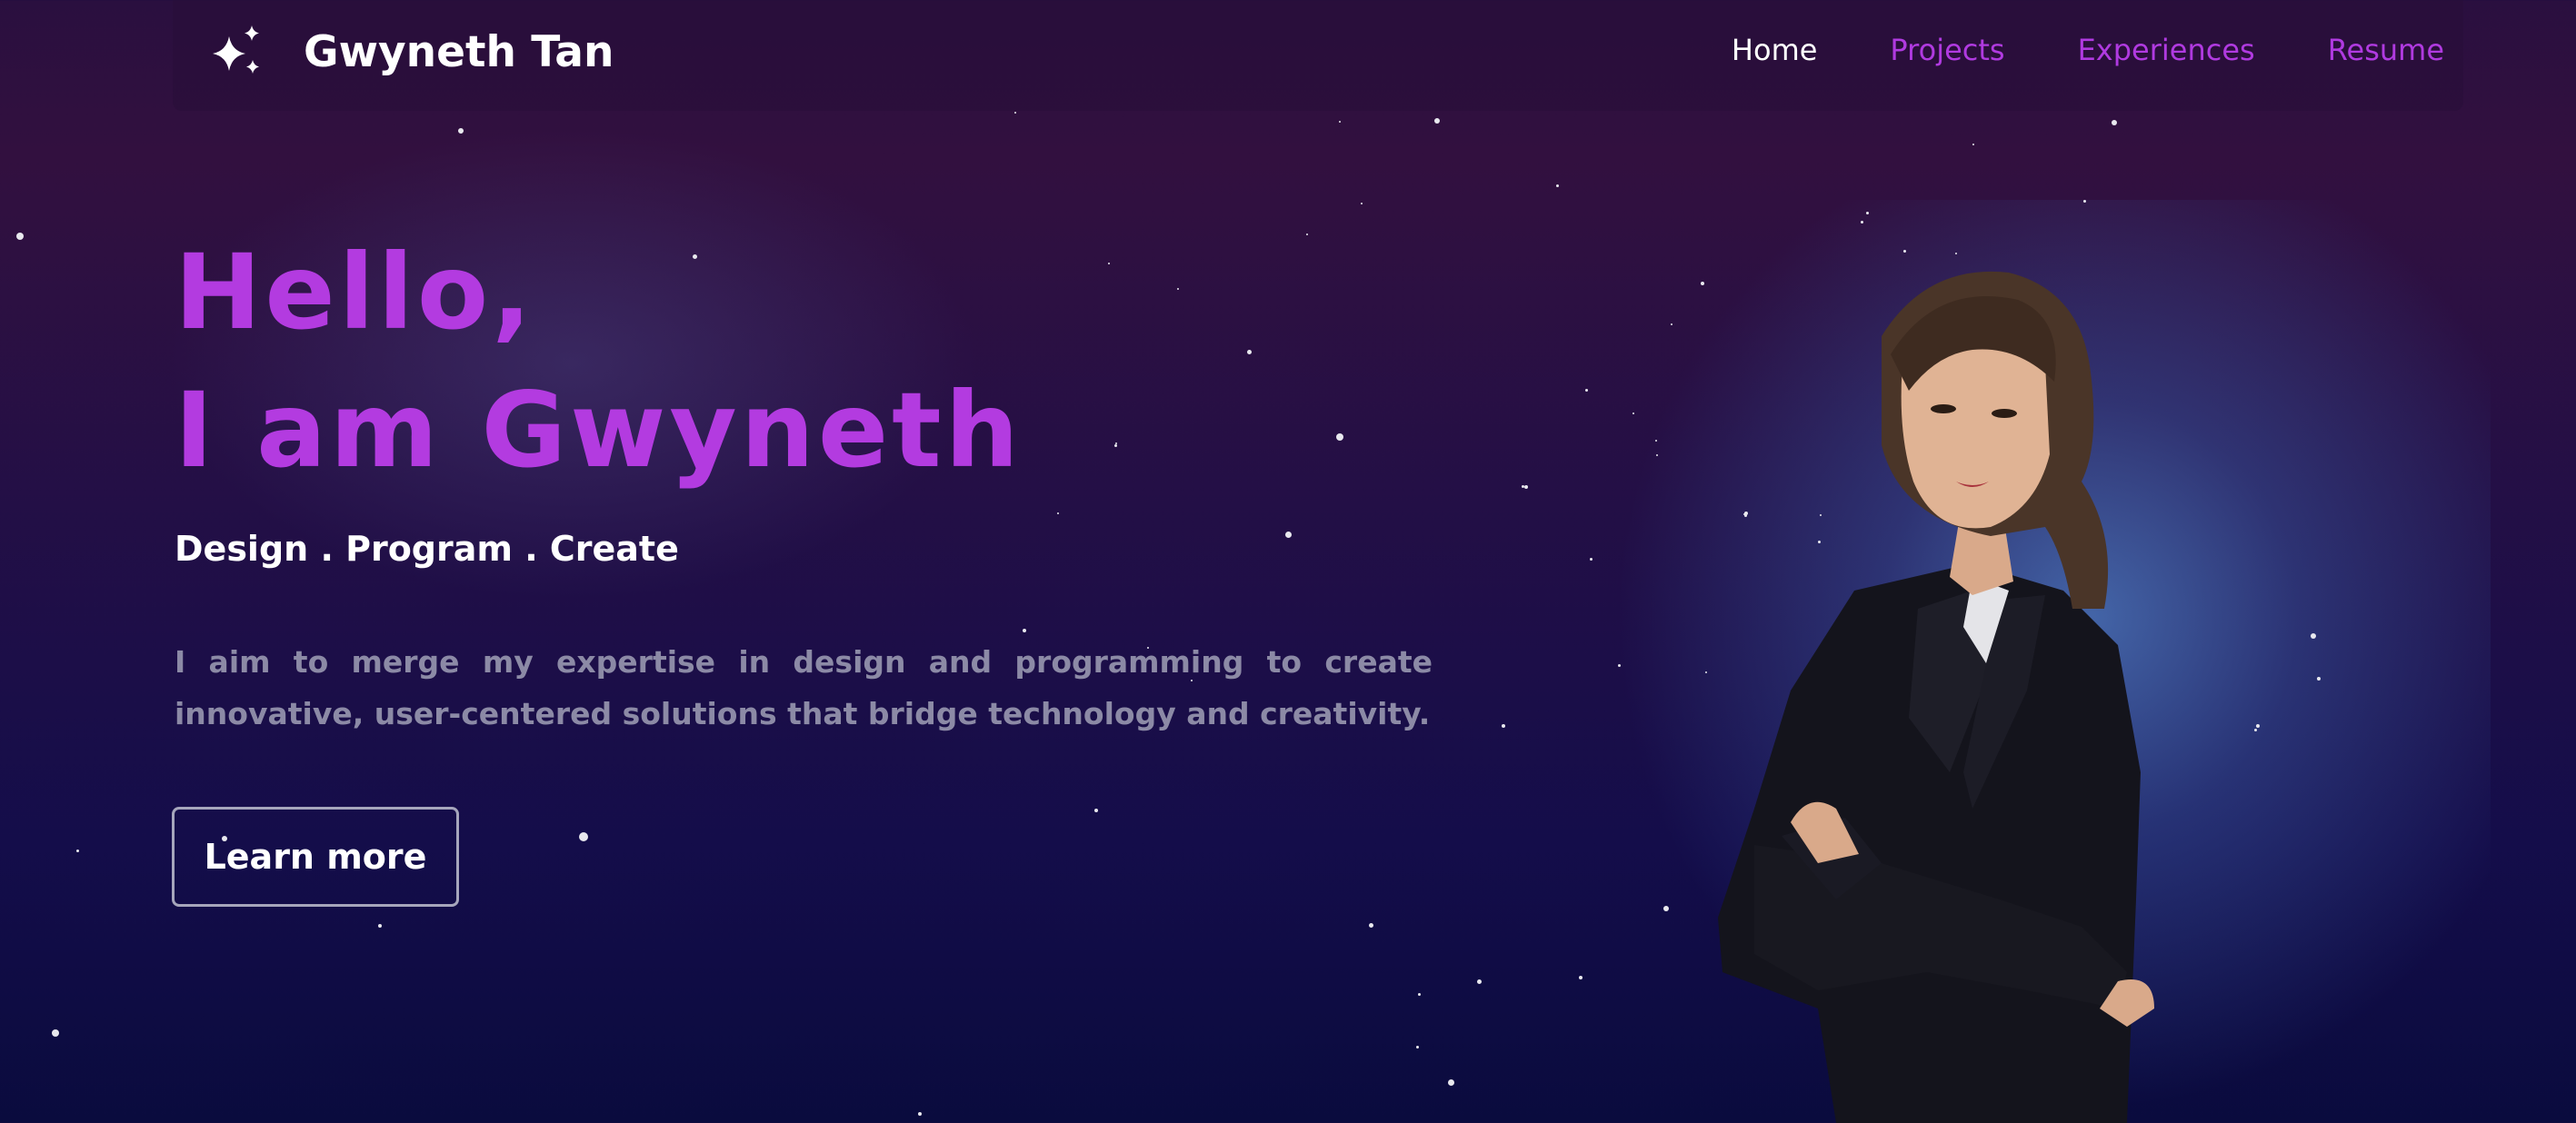  Describe the element at coordinates (1947, 50) in the screenshot. I see `nav-link-projects: Projects` at that location.